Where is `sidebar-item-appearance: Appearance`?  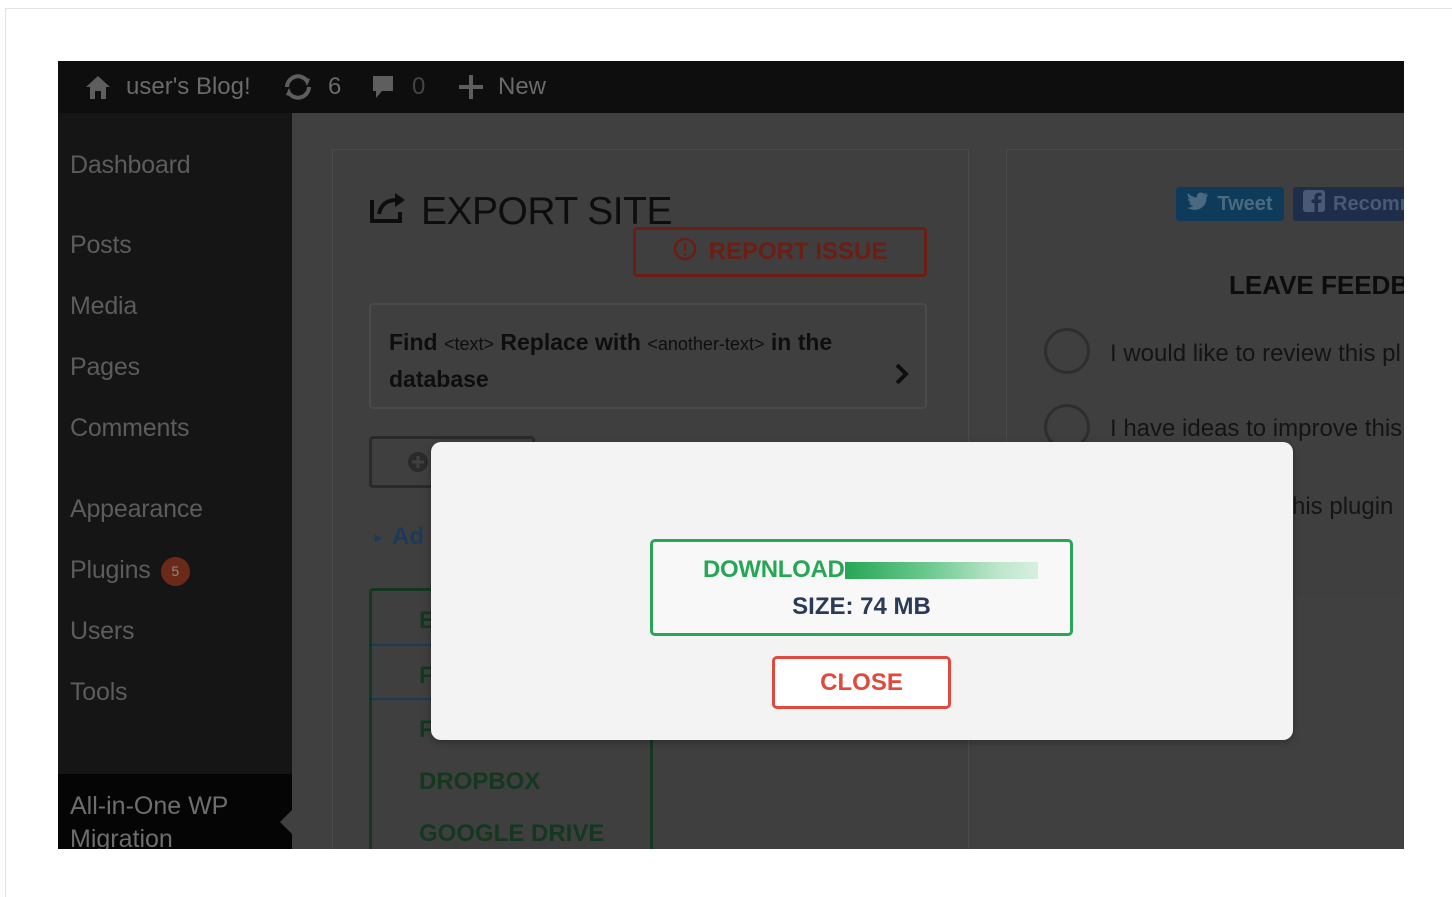 sidebar-item-appearance: Appearance is located at coordinates (136, 509).